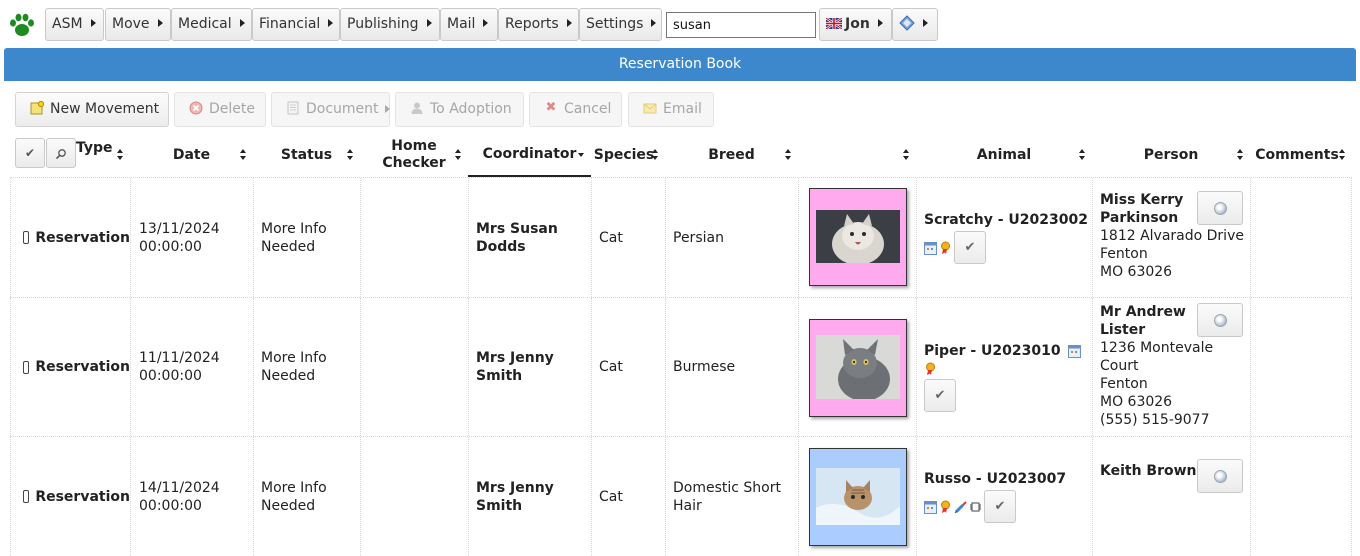  I want to click on coordinator-value: Mrs Jenny, so click(515, 487).